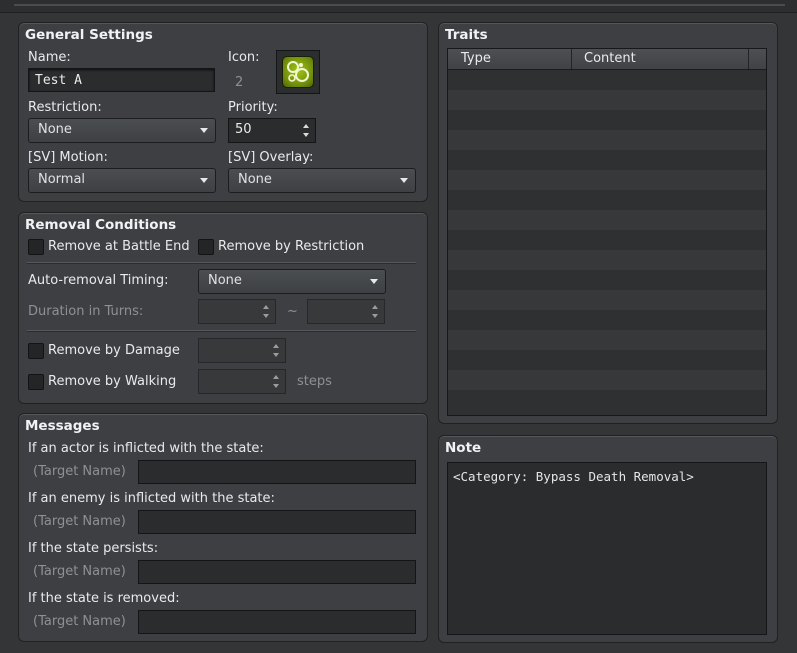 Image resolution: width=797 pixels, height=653 pixels. What do you see at coordinates (114, 350) in the screenshot?
I see `remove-damage-label: Remove by Damage` at bounding box center [114, 350].